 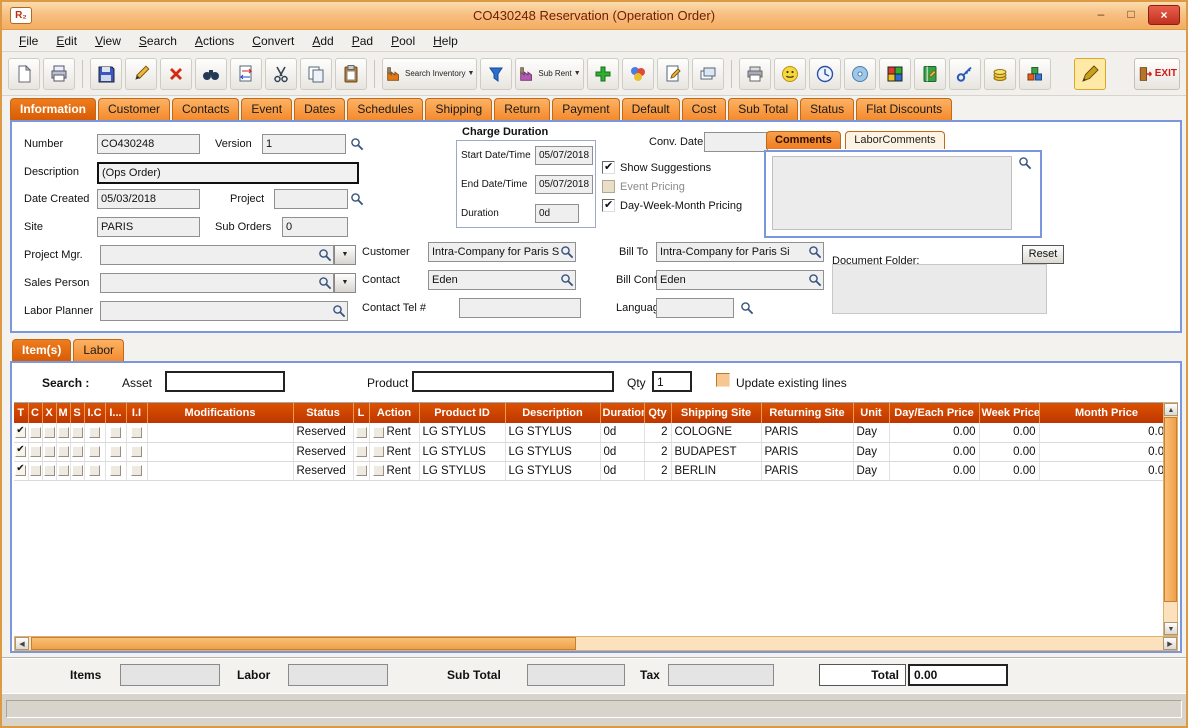 I want to click on vertical-scrollbar: ▲ ▼, so click(x=1170, y=519).